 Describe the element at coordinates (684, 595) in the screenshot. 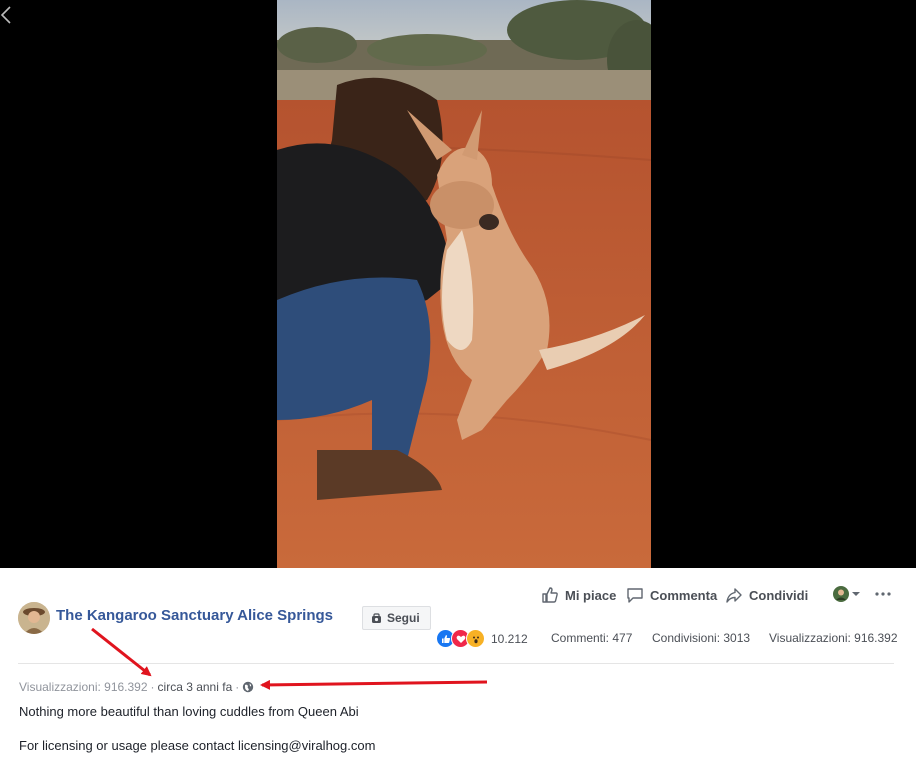

I see `comment-label: Commenta` at that location.